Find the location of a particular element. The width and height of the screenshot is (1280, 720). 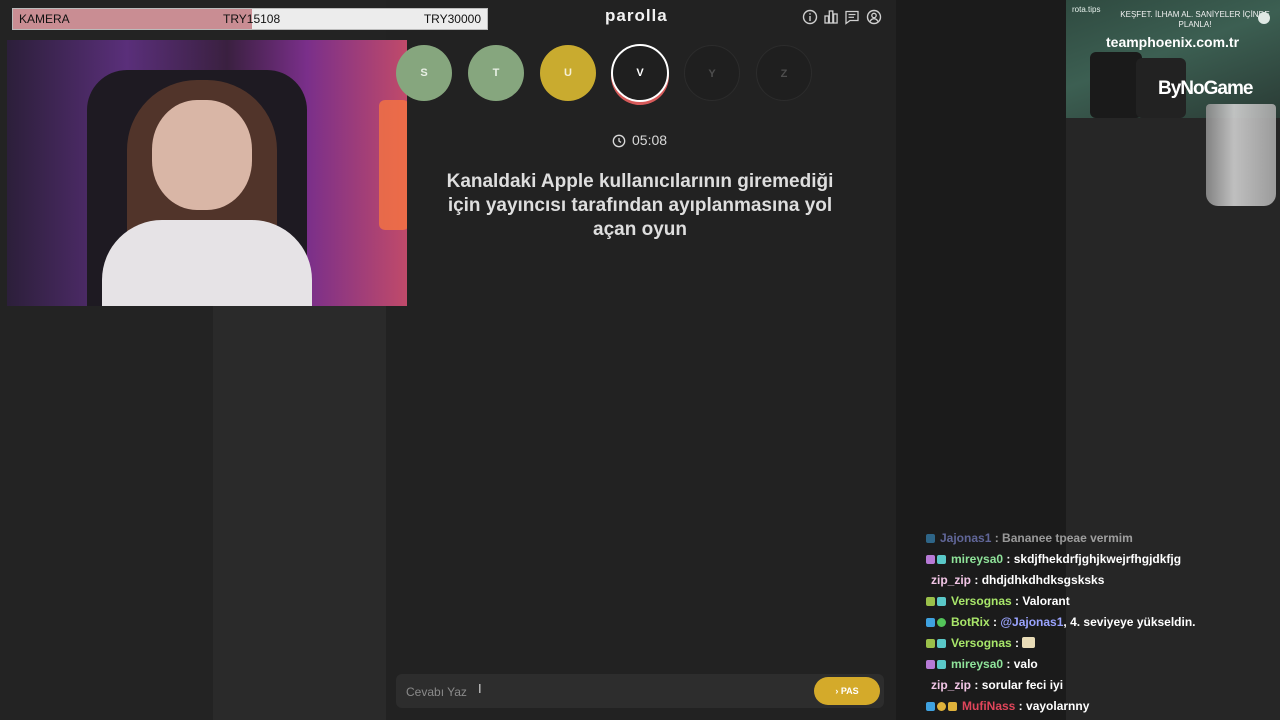

letter-circle-u: U is located at coordinates (568, 73).